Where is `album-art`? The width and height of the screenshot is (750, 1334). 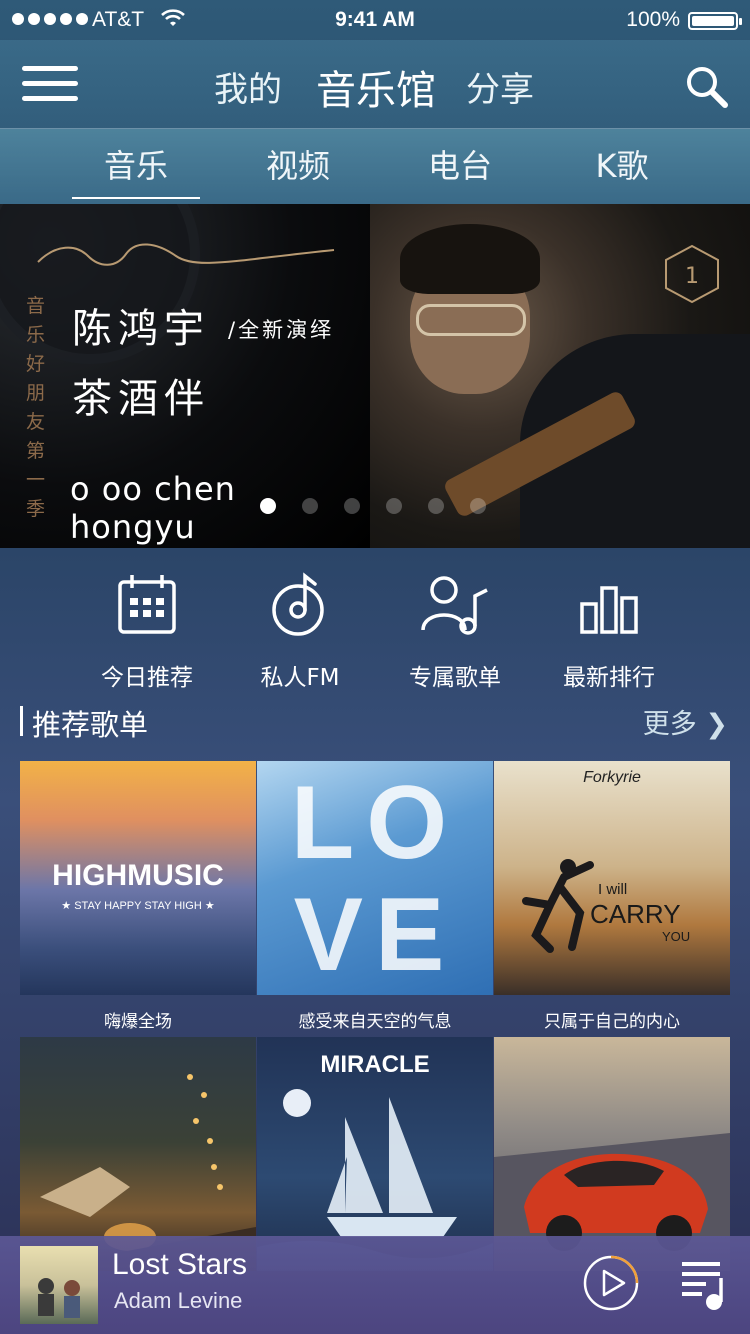 album-art is located at coordinates (59, 1285).